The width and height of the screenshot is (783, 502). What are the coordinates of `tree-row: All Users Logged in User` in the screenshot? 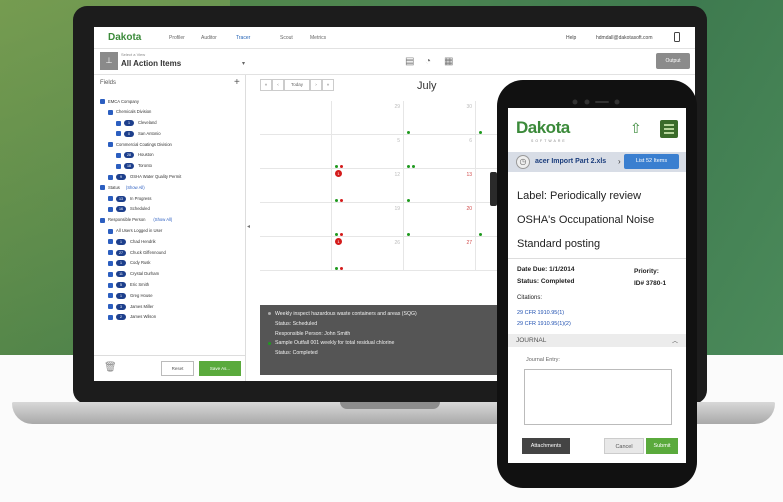 It's located at (171, 232).